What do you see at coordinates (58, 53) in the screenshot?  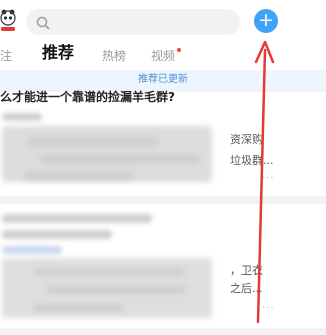 I see `tab-recommend: 推荐` at bounding box center [58, 53].